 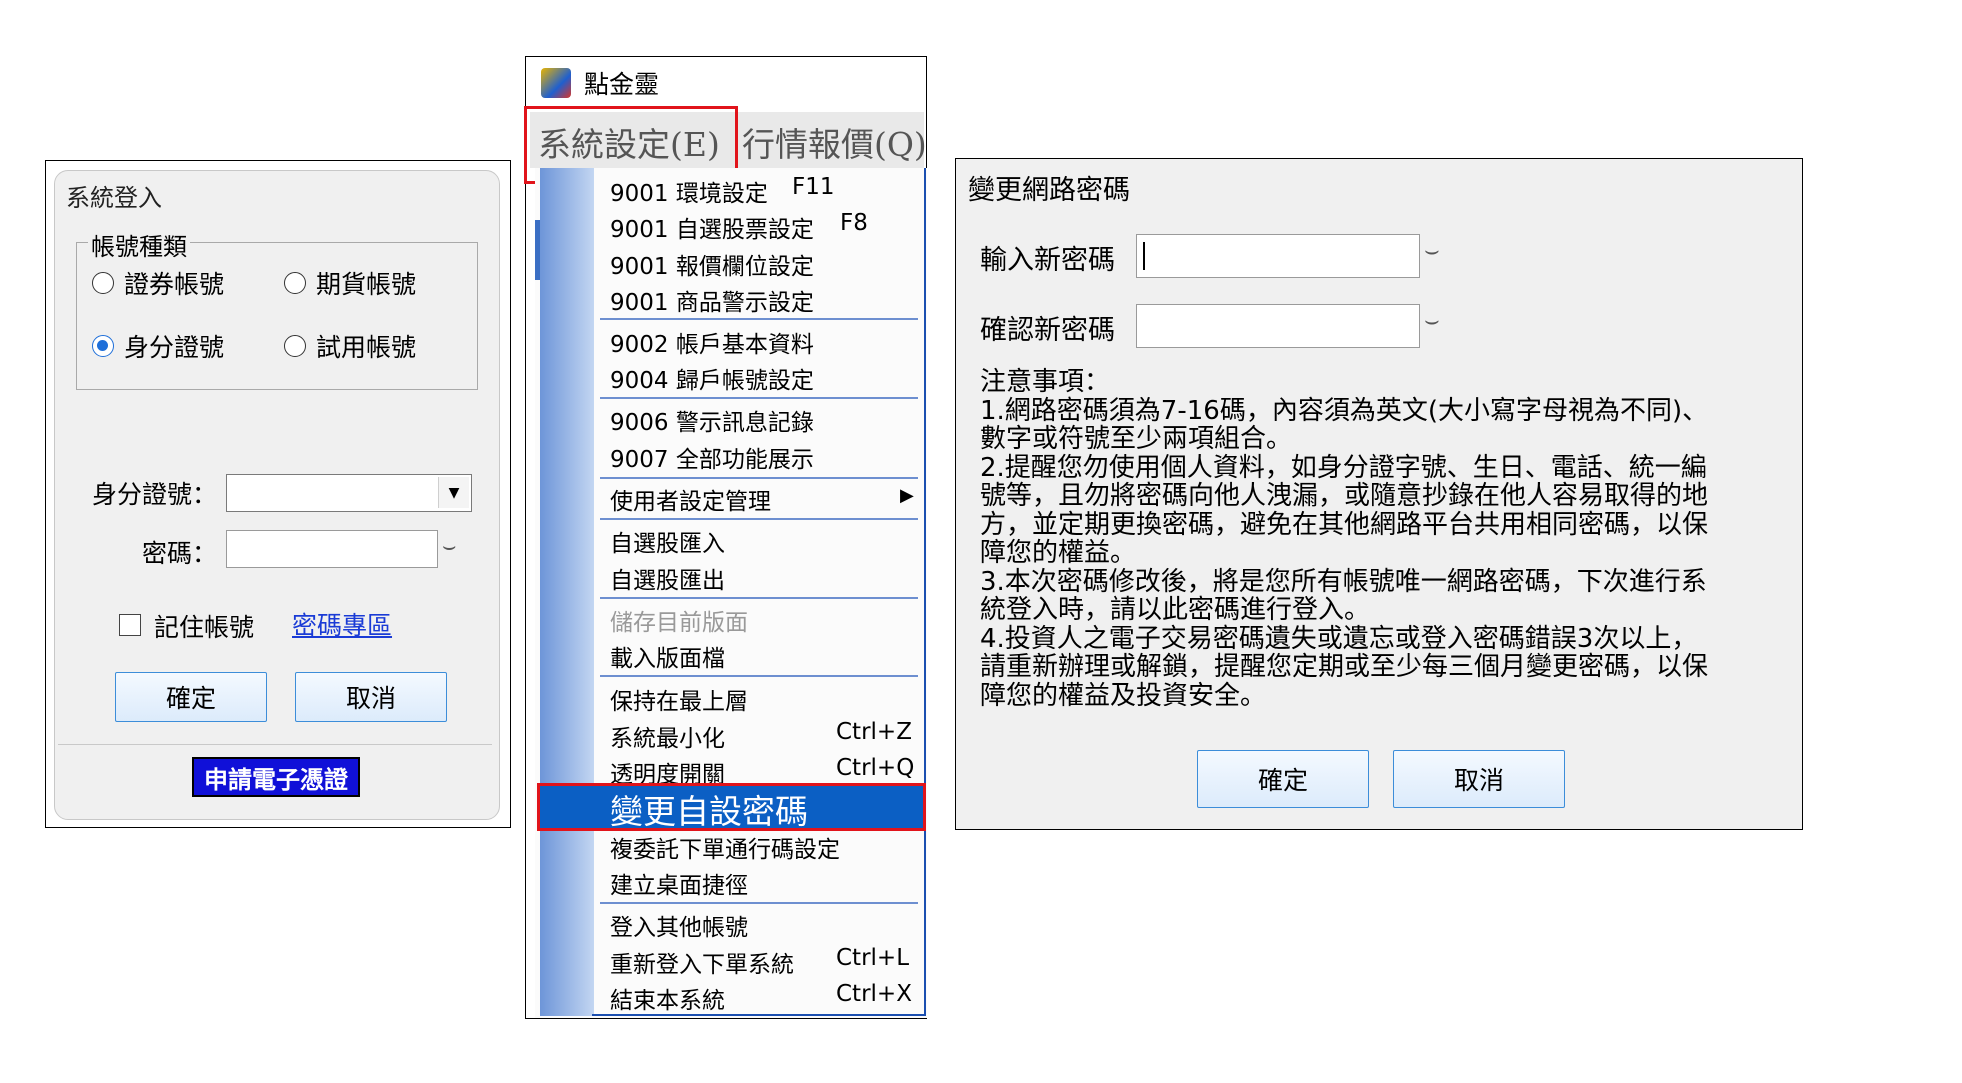 What do you see at coordinates (667, 578) in the screenshot?
I see `menu-item-export-watchlist: 自選股匯出` at bounding box center [667, 578].